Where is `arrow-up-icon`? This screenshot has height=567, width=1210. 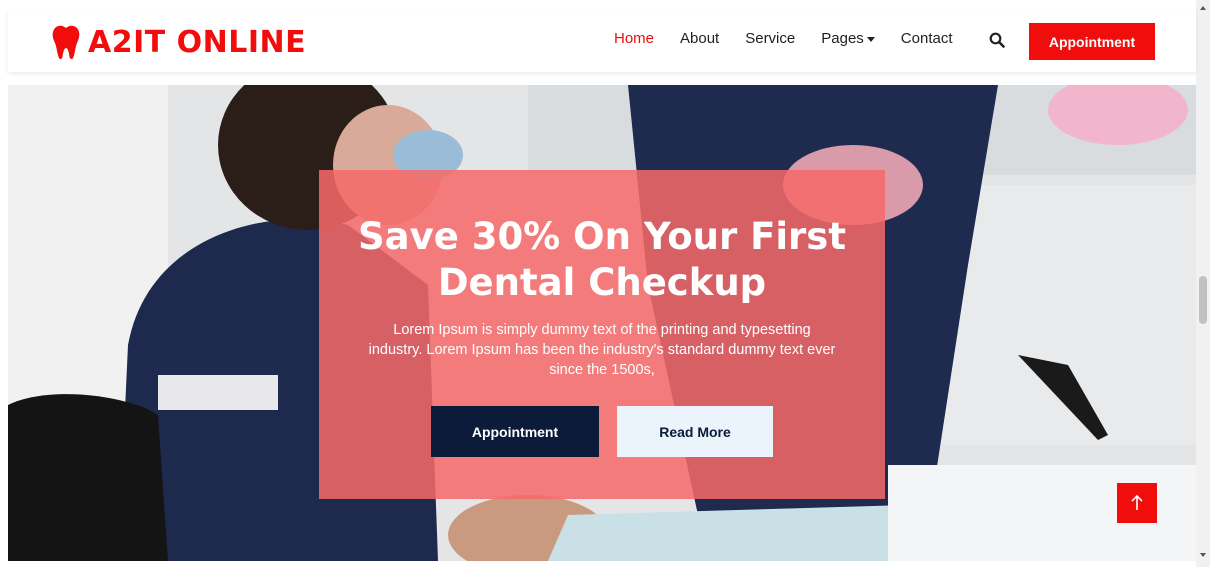
arrow-up-icon is located at coordinates (1137, 502).